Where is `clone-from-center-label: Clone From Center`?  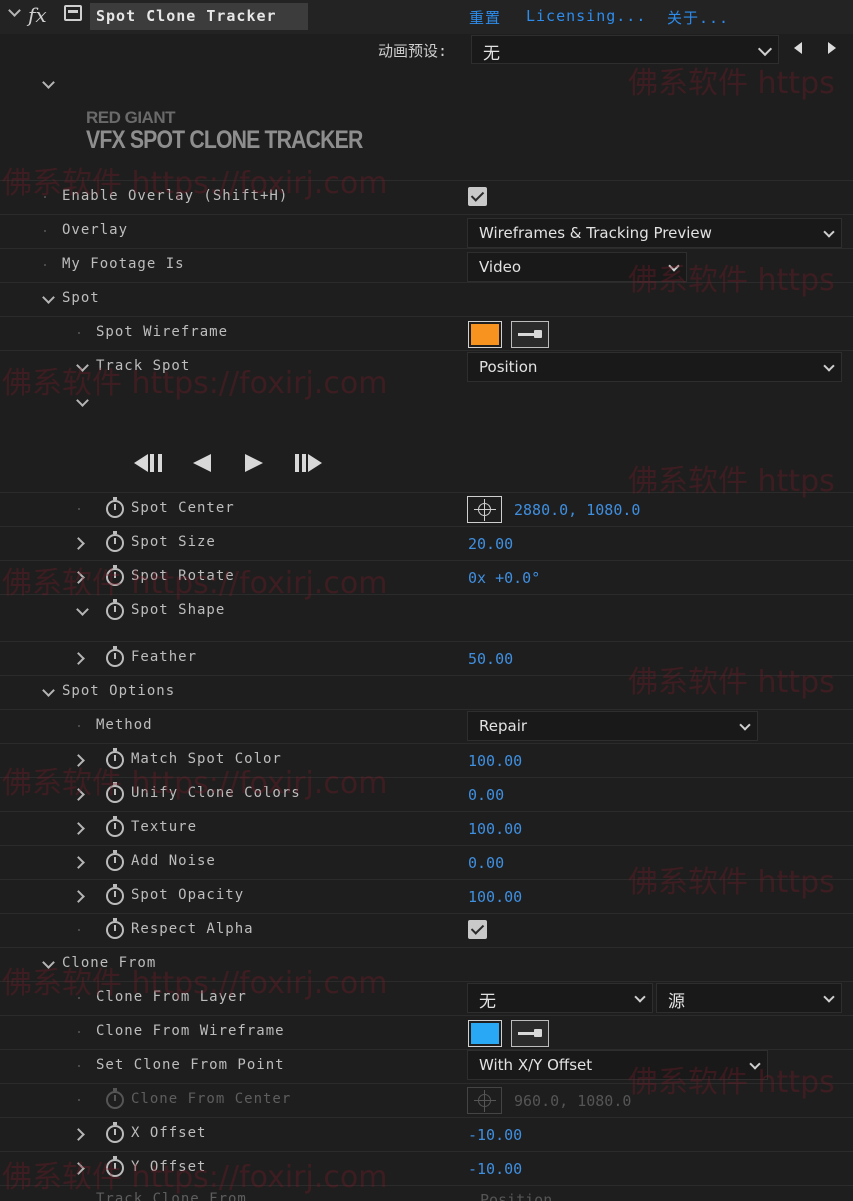
clone-from-center-label: Clone From Center is located at coordinates (211, 1099).